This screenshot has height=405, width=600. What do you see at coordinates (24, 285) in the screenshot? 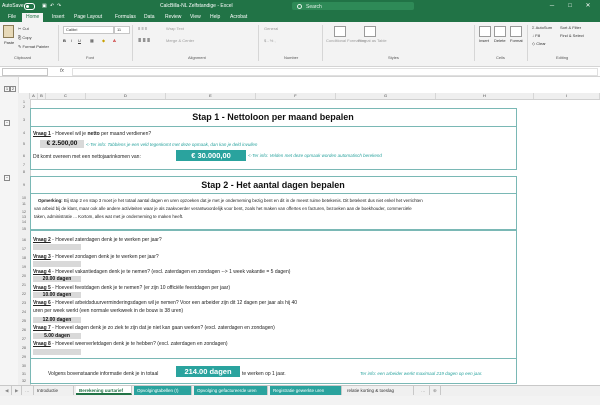
I see `row-header: 21` at bounding box center [24, 285].